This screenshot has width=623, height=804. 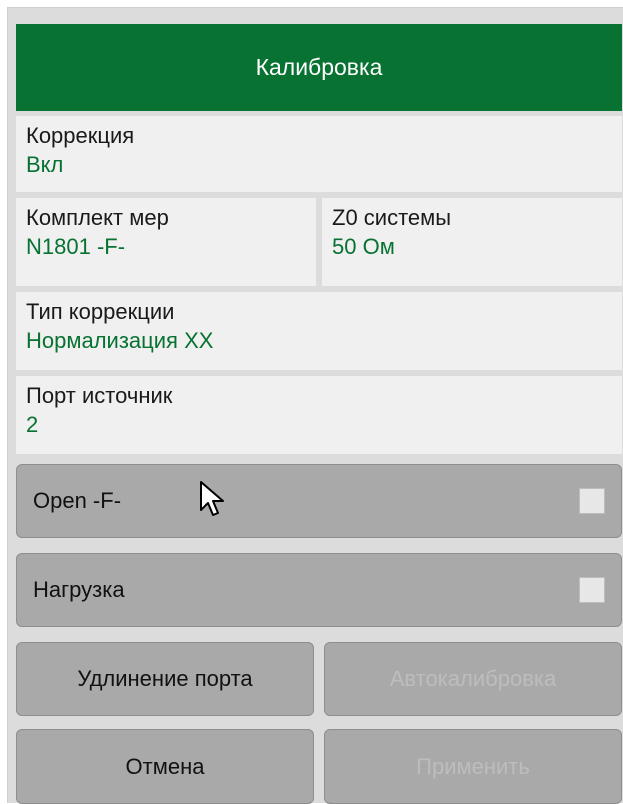 I want to click on load-standard-button: Нагрузка, so click(x=319, y=590).